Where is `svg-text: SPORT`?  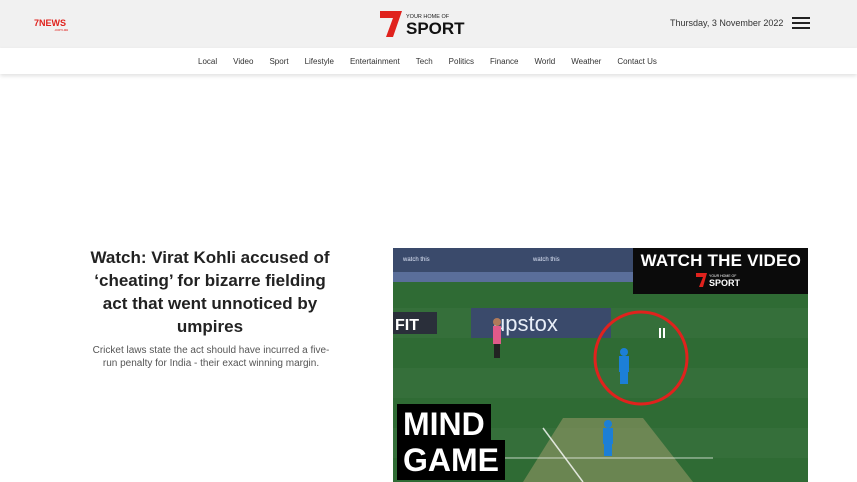 svg-text: SPORT is located at coordinates (725, 283).